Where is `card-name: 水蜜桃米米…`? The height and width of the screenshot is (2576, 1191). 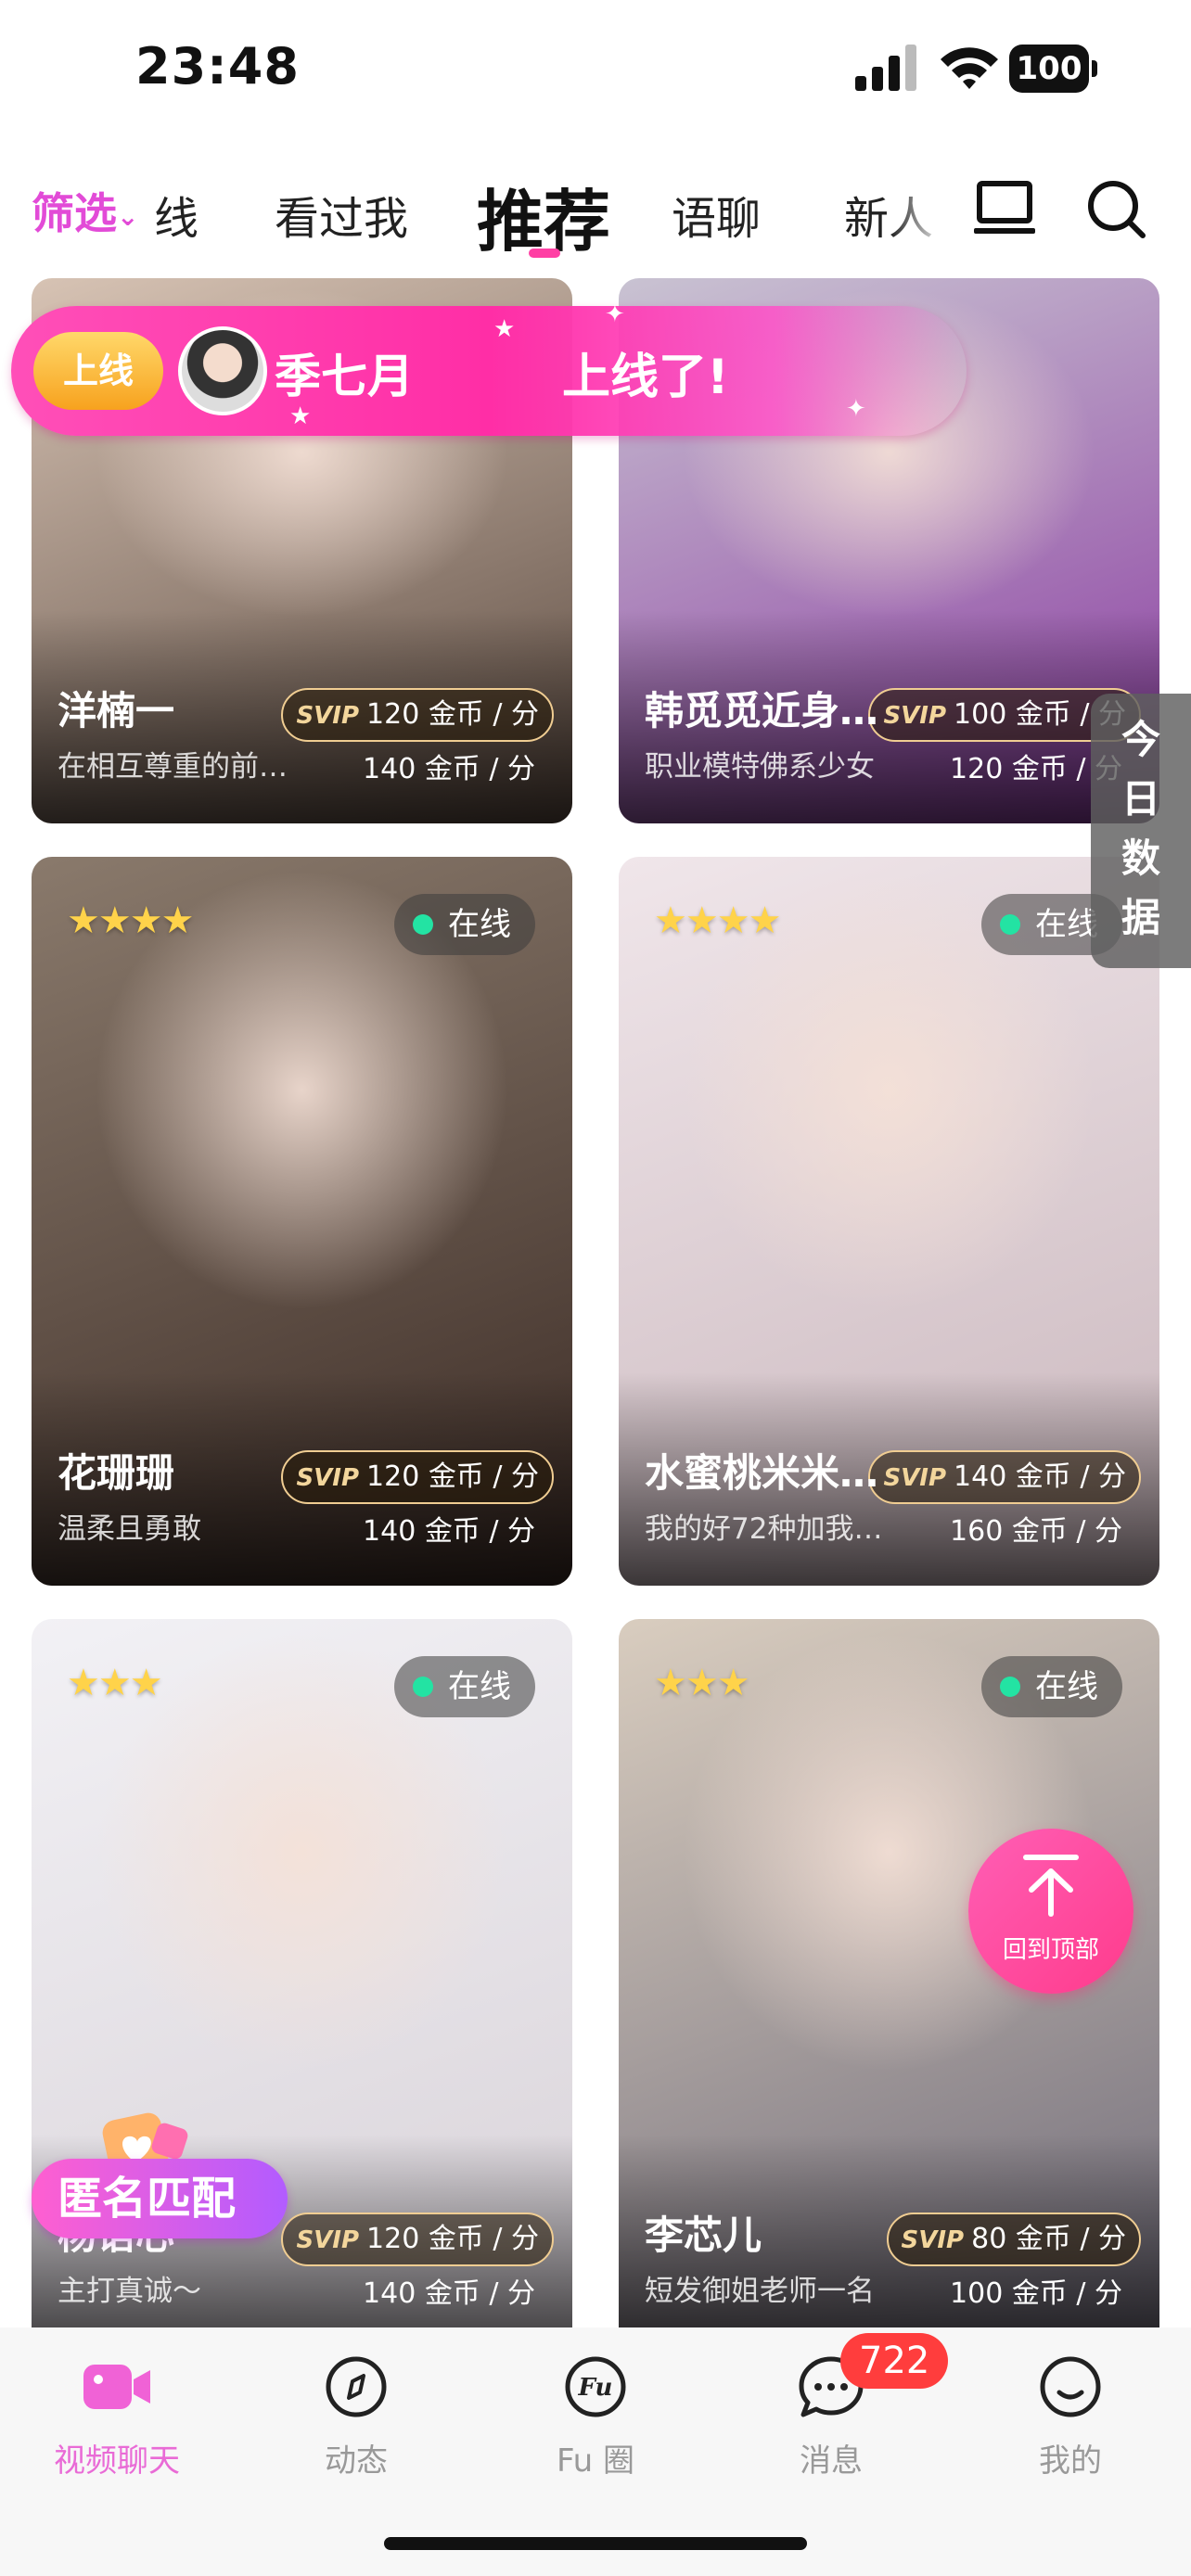
card-name: 水蜜桃米米… is located at coordinates (762, 1473).